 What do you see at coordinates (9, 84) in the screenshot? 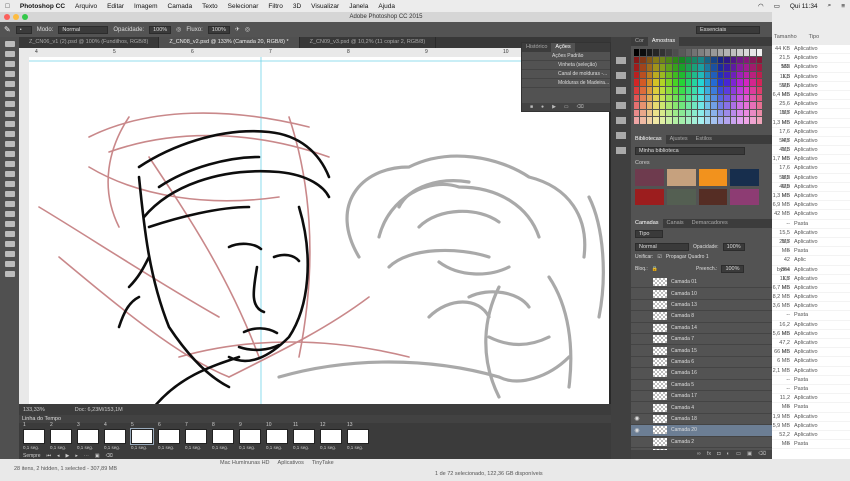
I see `crop-tool-icon` at bounding box center [9, 84].